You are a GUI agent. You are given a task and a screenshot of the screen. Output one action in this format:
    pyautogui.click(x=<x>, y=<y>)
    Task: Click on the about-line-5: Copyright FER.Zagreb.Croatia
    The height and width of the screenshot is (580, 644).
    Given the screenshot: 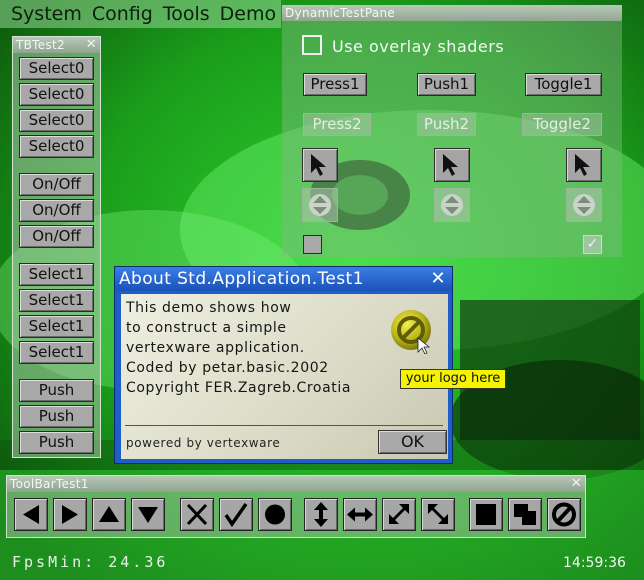 What is the action you would take?
    pyautogui.click(x=239, y=388)
    